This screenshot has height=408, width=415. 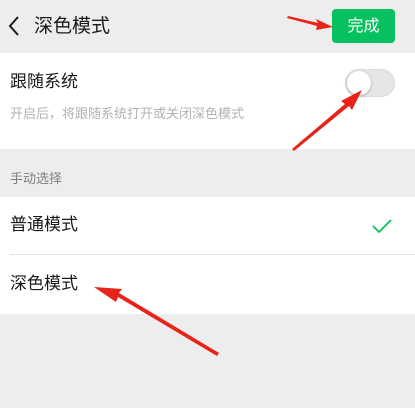 I want to click on chevron-left-icon, so click(x=13, y=26).